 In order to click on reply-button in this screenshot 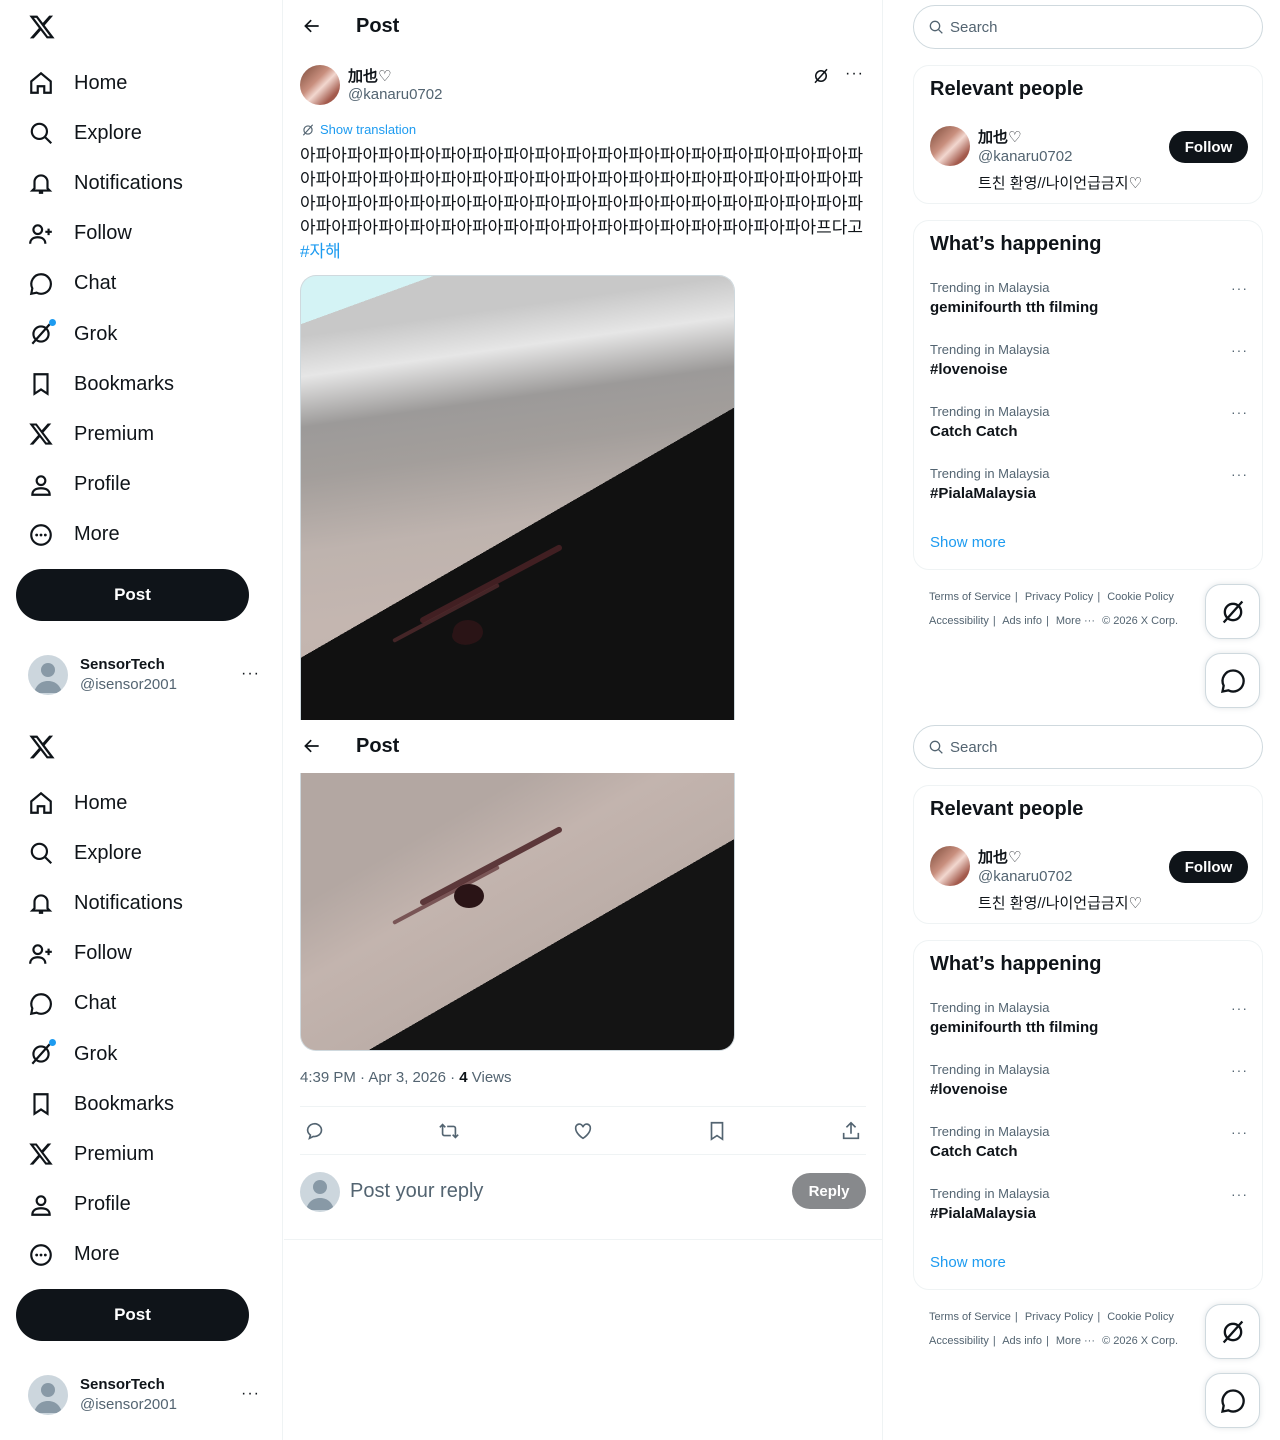, I will do `click(315, 1131)`.